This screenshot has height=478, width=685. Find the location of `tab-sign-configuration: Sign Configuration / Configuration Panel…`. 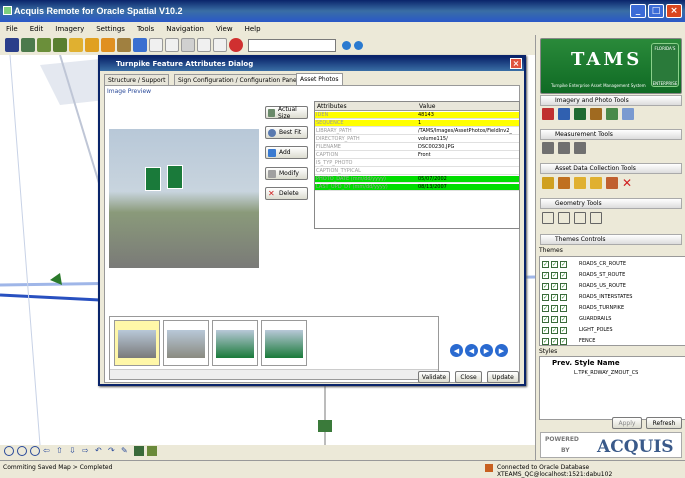

tab-sign-configuration: Sign Configuration / Configuration Panel… is located at coordinates (240, 79).